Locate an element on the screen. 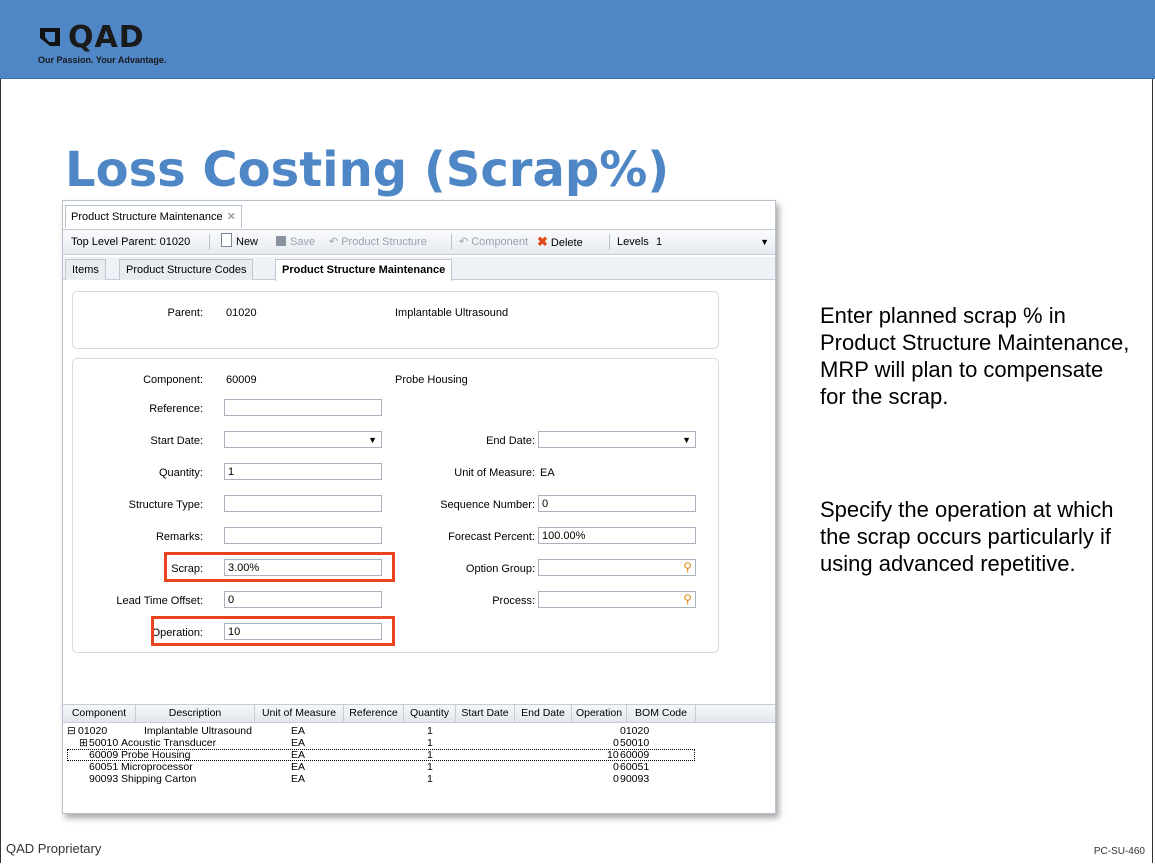 The image size is (1155, 865). reference-label: Reference: is located at coordinates (176, 409).